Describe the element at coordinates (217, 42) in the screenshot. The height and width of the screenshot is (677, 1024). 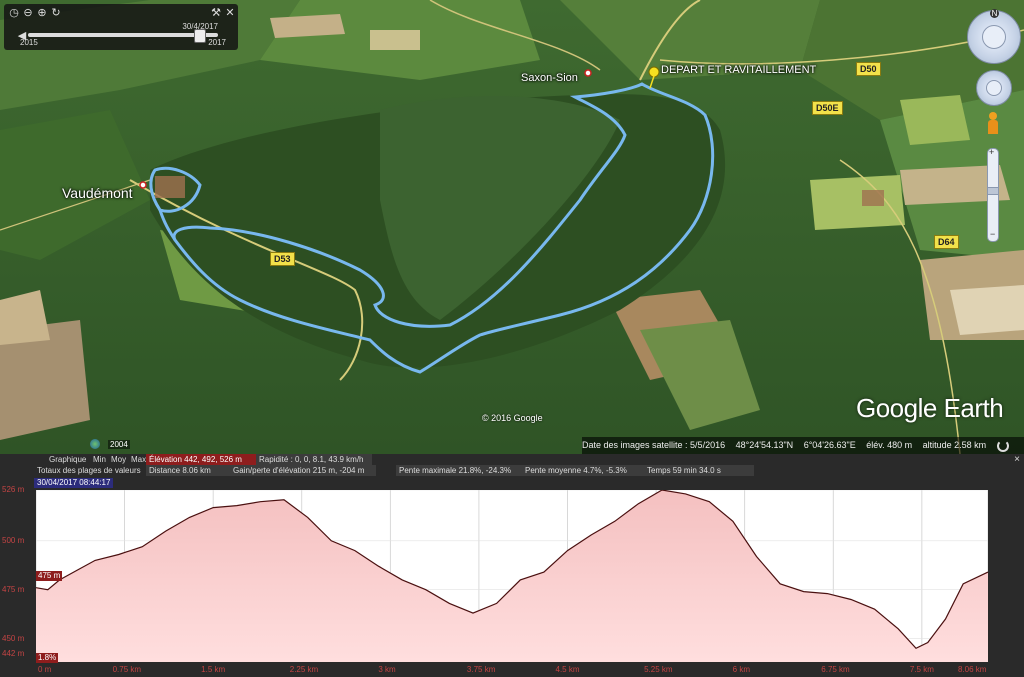
I see `time-slider-end-year: 2017` at that location.